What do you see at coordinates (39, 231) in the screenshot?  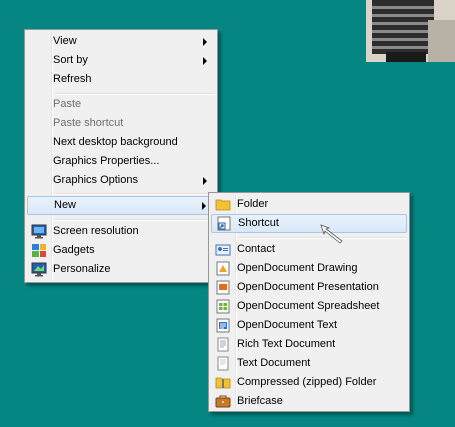 I see `monitor-icon` at bounding box center [39, 231].